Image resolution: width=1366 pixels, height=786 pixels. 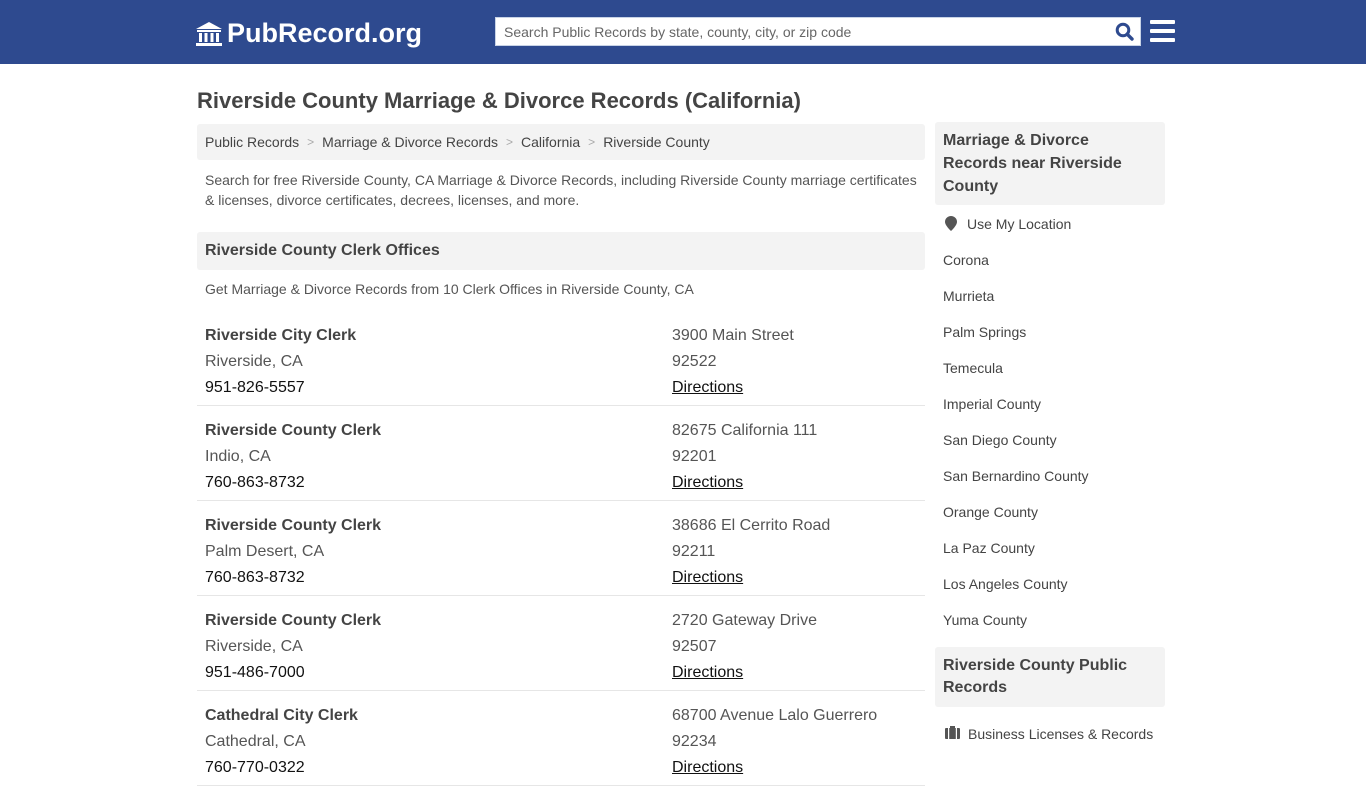 I want to click on courthouse-icon, so click(x=209, y=33).